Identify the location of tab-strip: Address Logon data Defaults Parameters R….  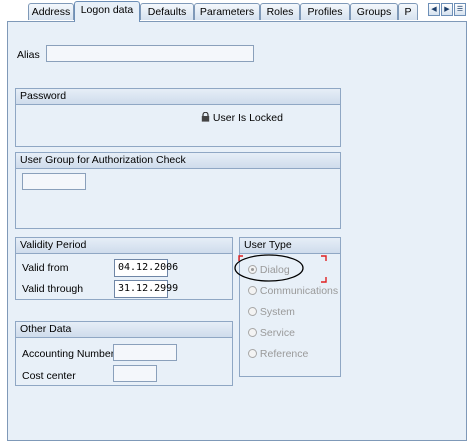
(237, 11).